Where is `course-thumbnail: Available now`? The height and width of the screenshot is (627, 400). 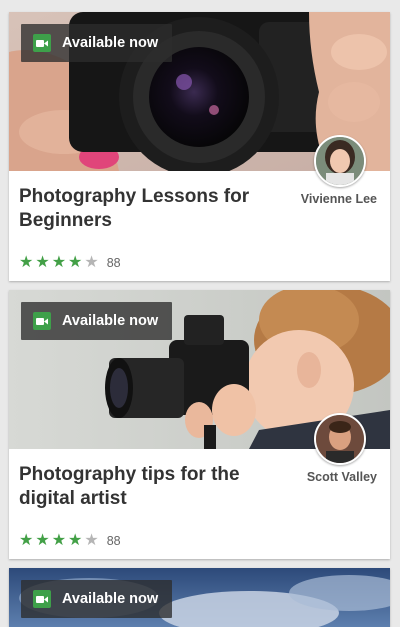 course-thumbnail: Available now is located at coordinates (199, 597).